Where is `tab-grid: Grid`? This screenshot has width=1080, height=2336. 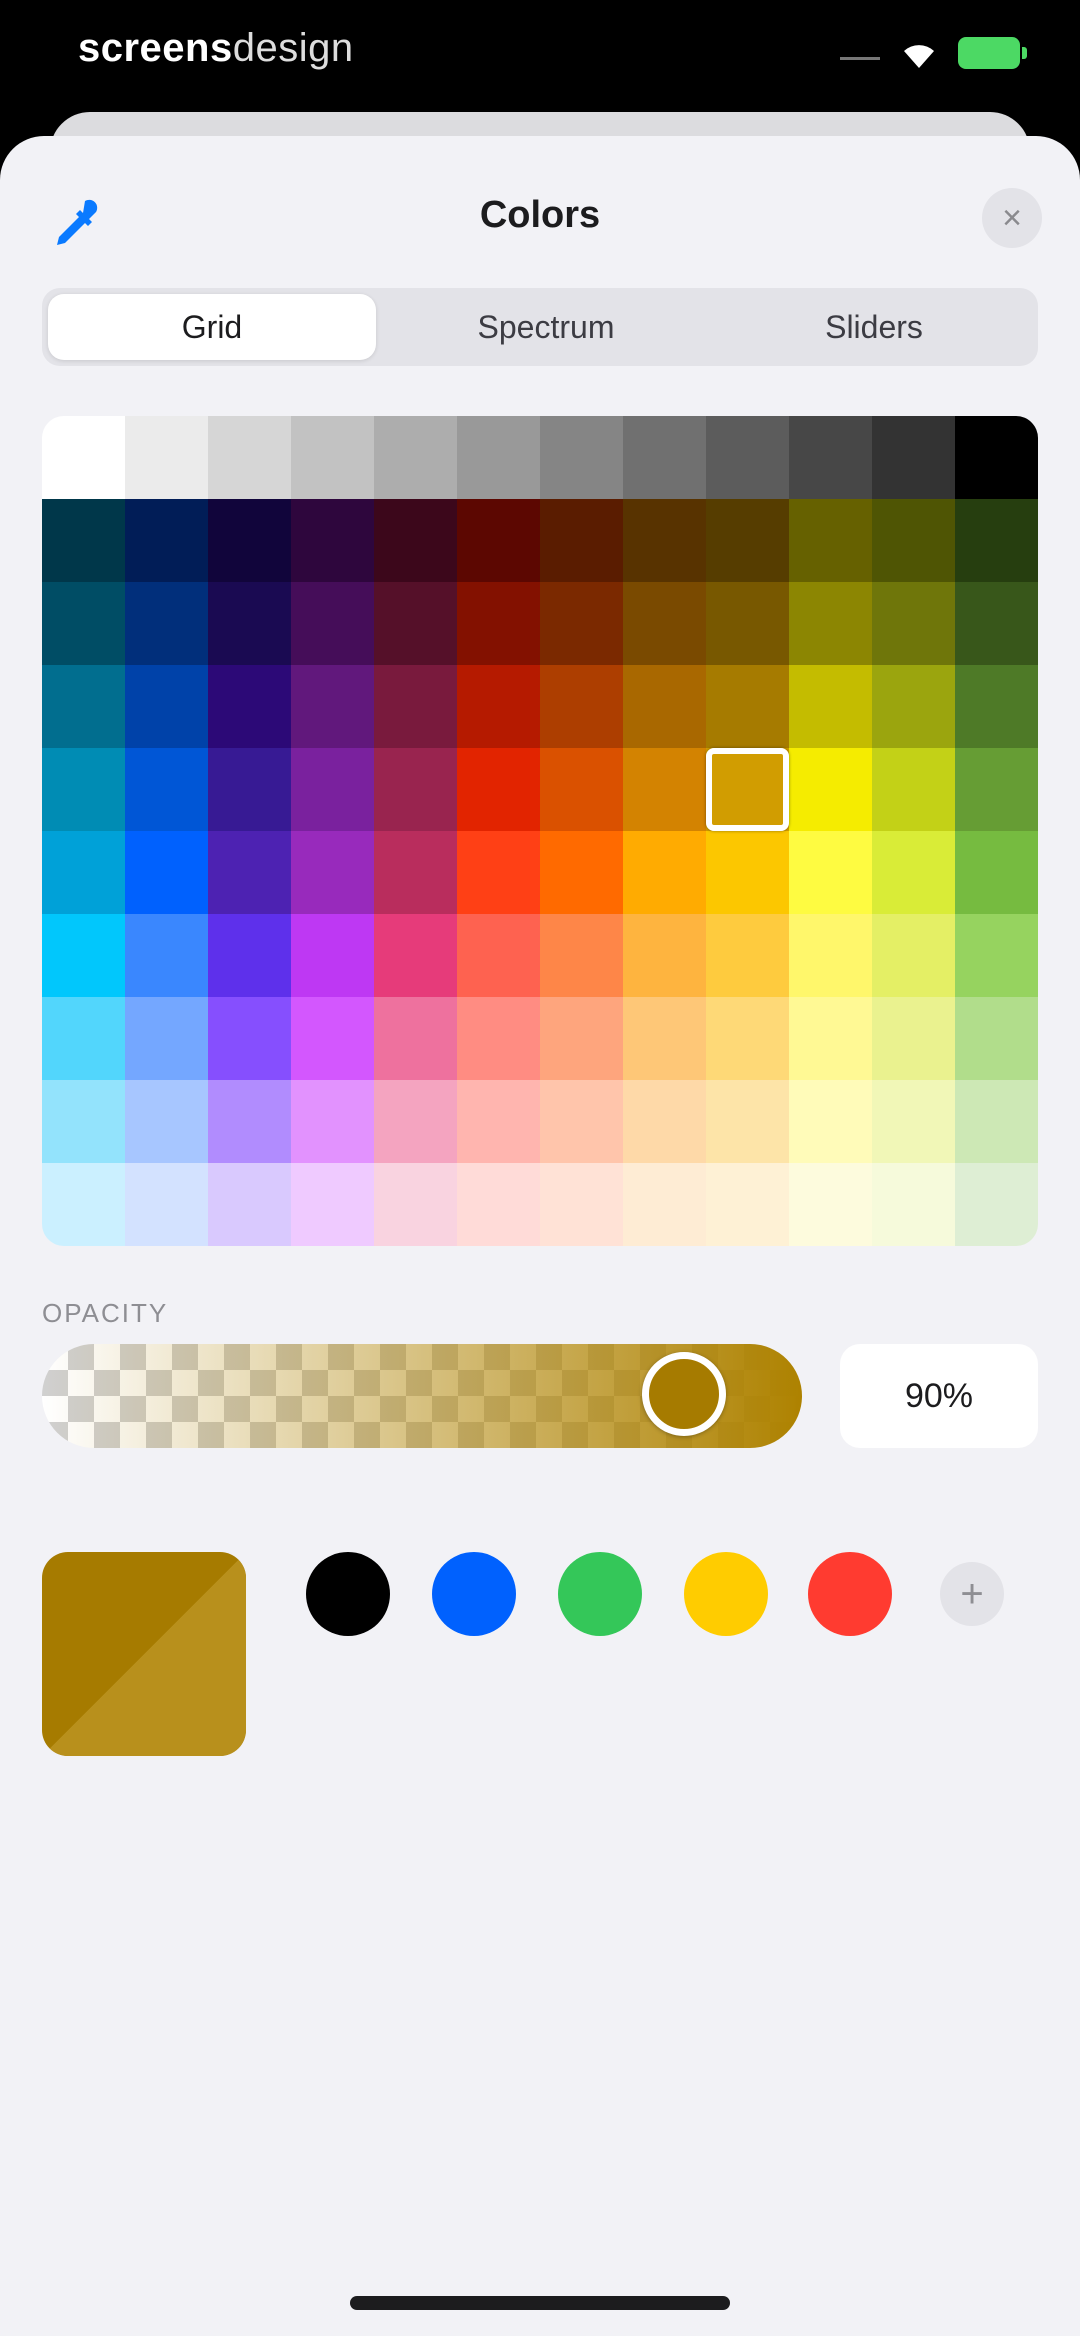 tab-grid: Grid is located at coordinates (212, 327).